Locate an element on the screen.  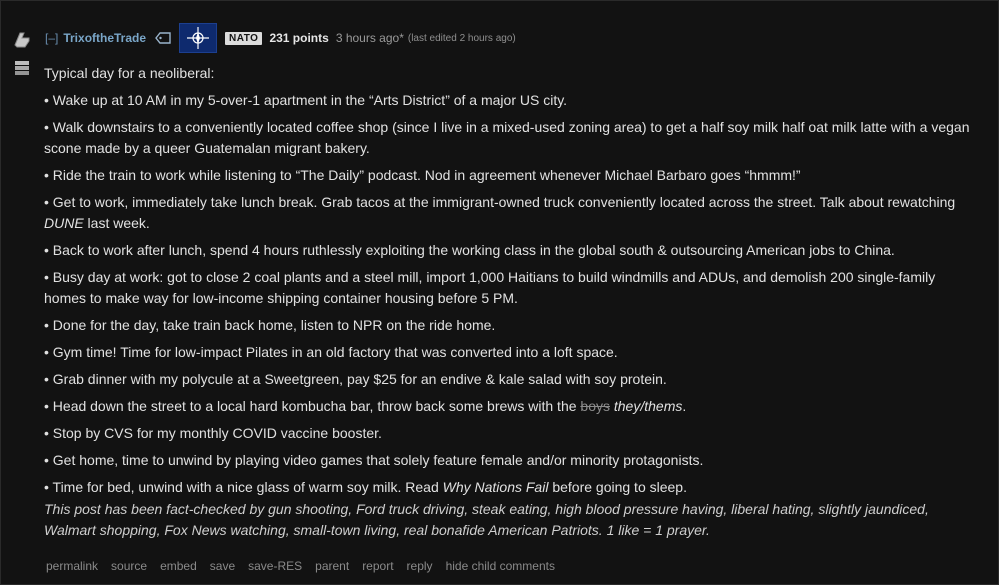
report-button: report is located at coordinates (377, 566).